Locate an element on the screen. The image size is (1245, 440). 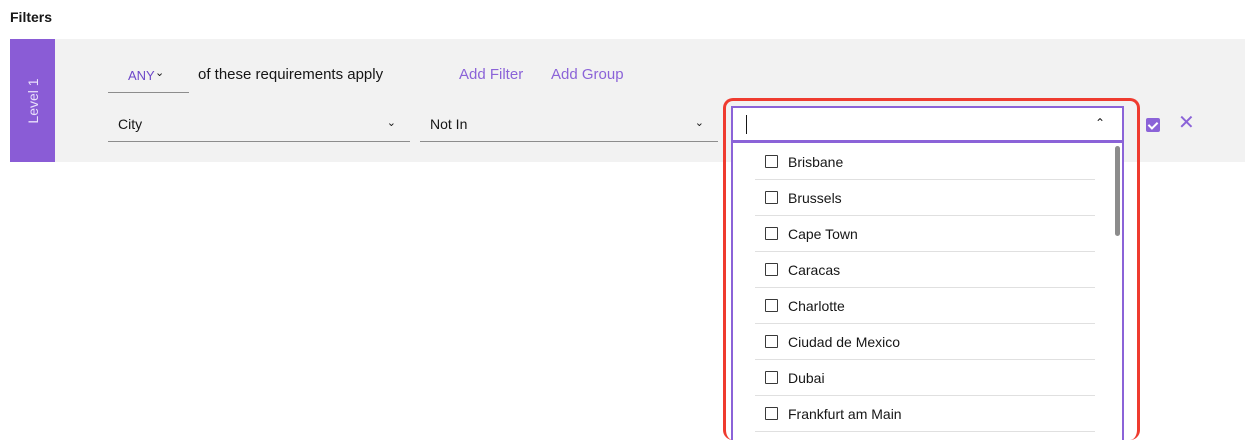
text-caret is located at coordinates (746, 124).